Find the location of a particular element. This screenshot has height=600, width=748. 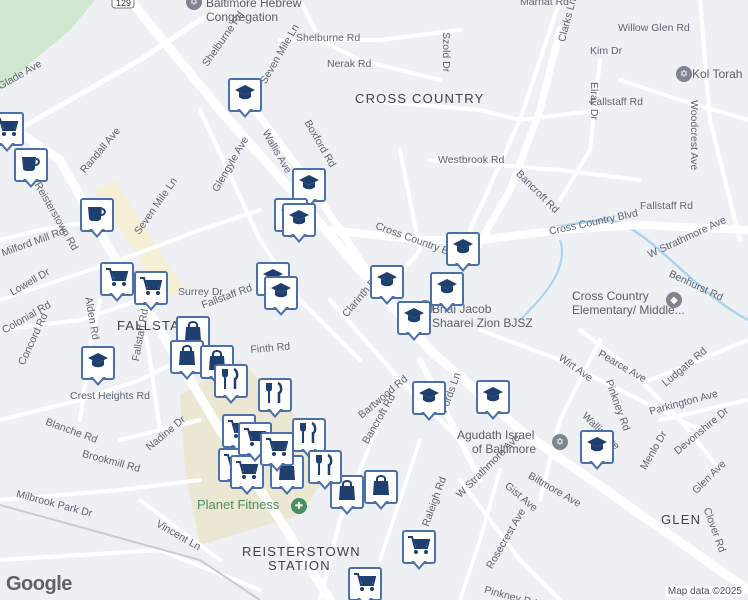

area-label: CROSS COUNTRY is located at coordinates (420, 98).